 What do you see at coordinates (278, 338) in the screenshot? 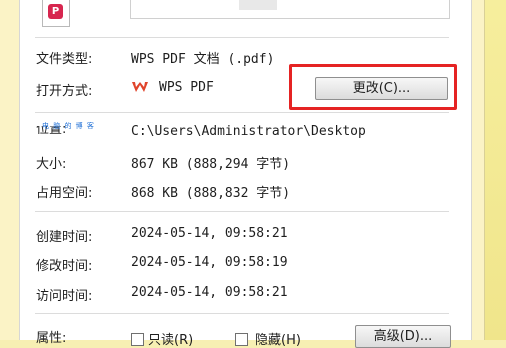
I see `hidden-label: 隐藏(H)` at bounding box center [278, 338].